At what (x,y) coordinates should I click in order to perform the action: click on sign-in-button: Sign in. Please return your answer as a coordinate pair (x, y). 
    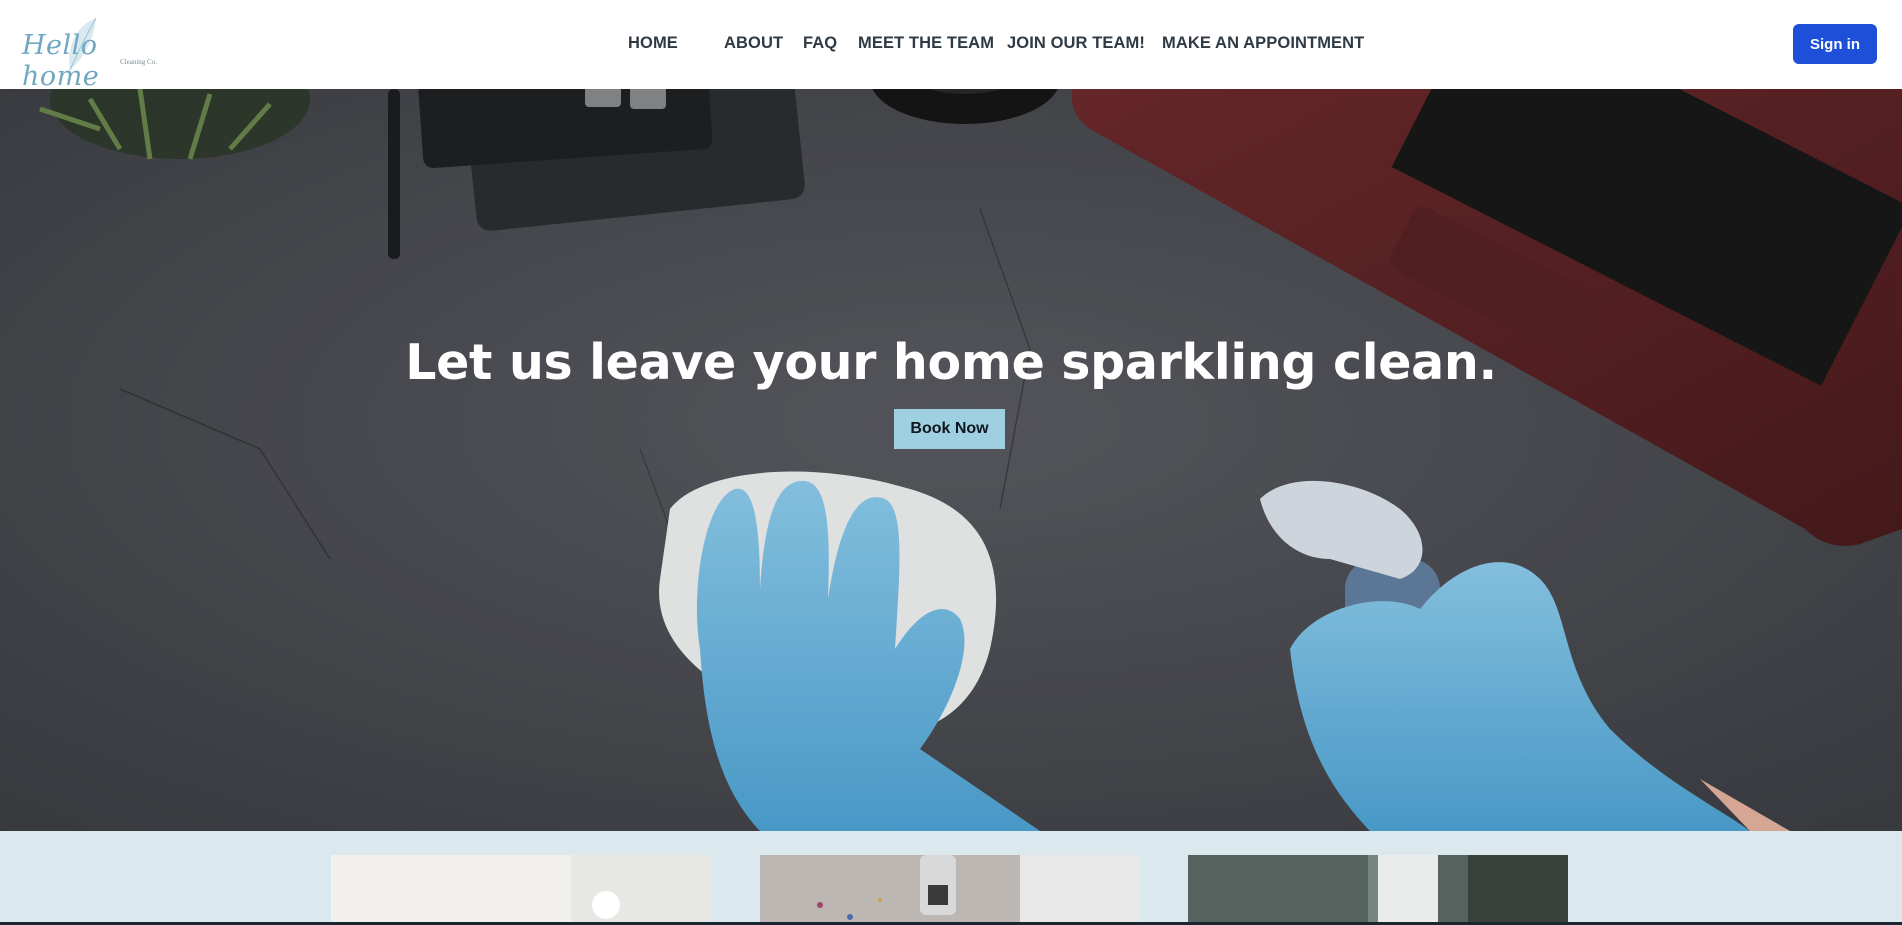
    Looking at the image, I should click on (1835, 44).